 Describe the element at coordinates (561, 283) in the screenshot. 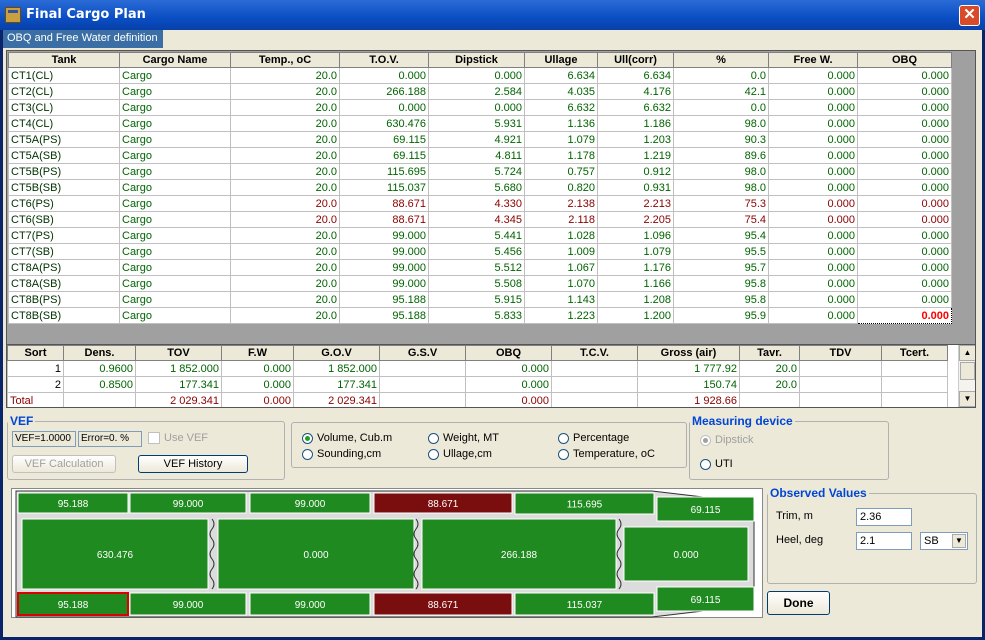

I see `table-cell-ullage: 1.070` at that location.